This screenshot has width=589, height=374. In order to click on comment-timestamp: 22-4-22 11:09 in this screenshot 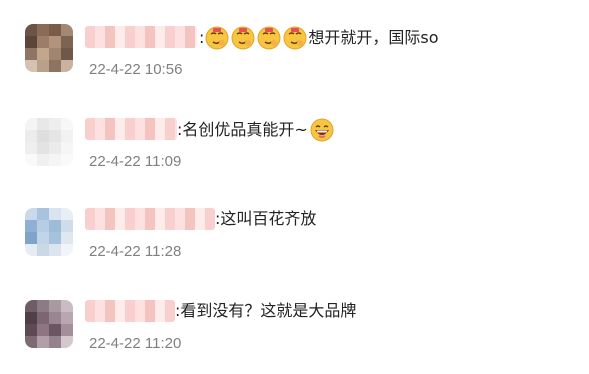, I will do `click(135, 161)`.